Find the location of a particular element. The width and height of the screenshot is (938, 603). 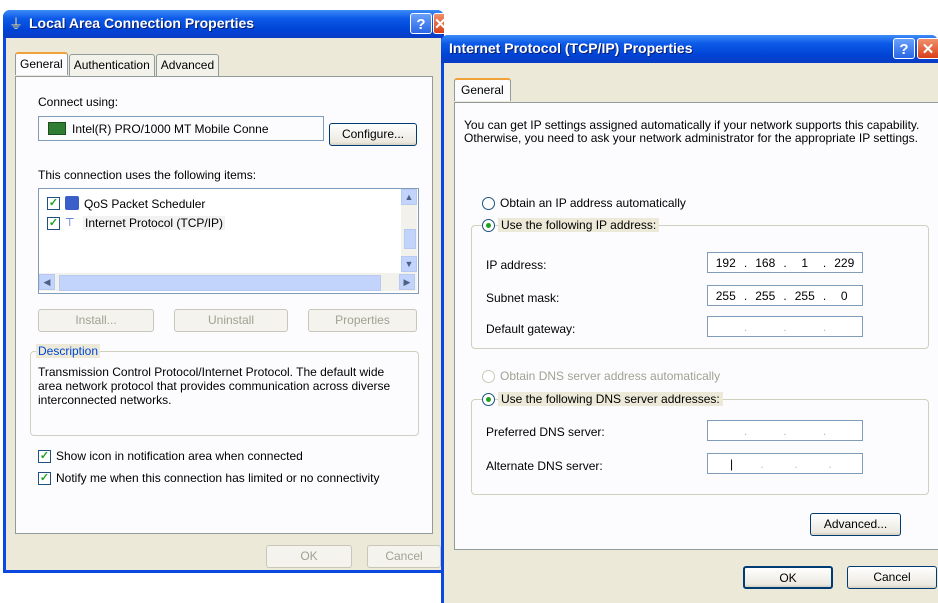

alternate-dns-label: Alternate DNS server: is located at coordinates (544, 466).